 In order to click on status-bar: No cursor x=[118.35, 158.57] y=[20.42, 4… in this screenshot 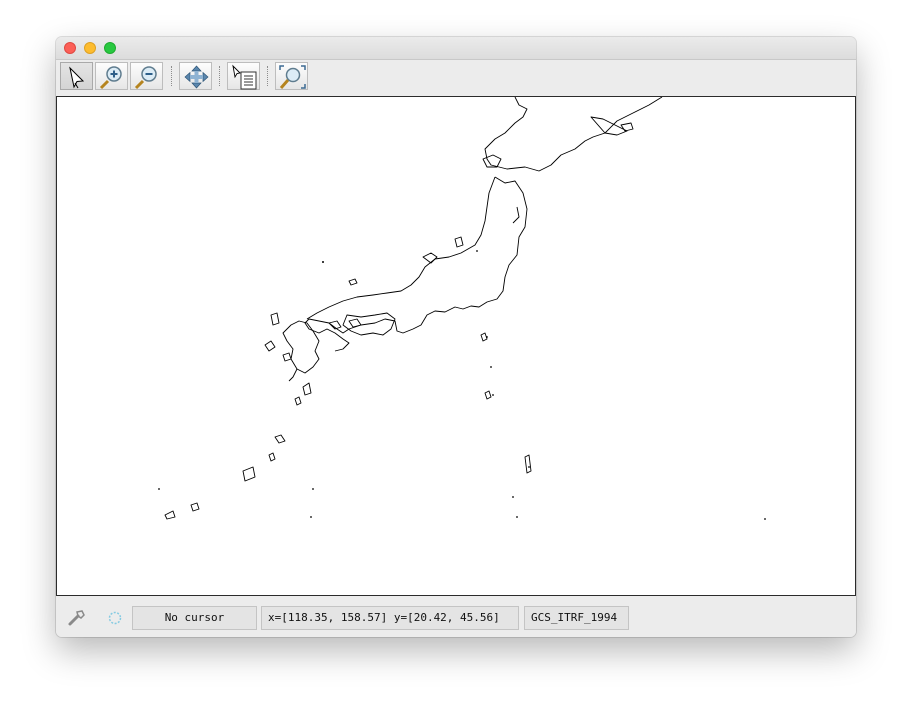, I will do `click(456, 616)`.